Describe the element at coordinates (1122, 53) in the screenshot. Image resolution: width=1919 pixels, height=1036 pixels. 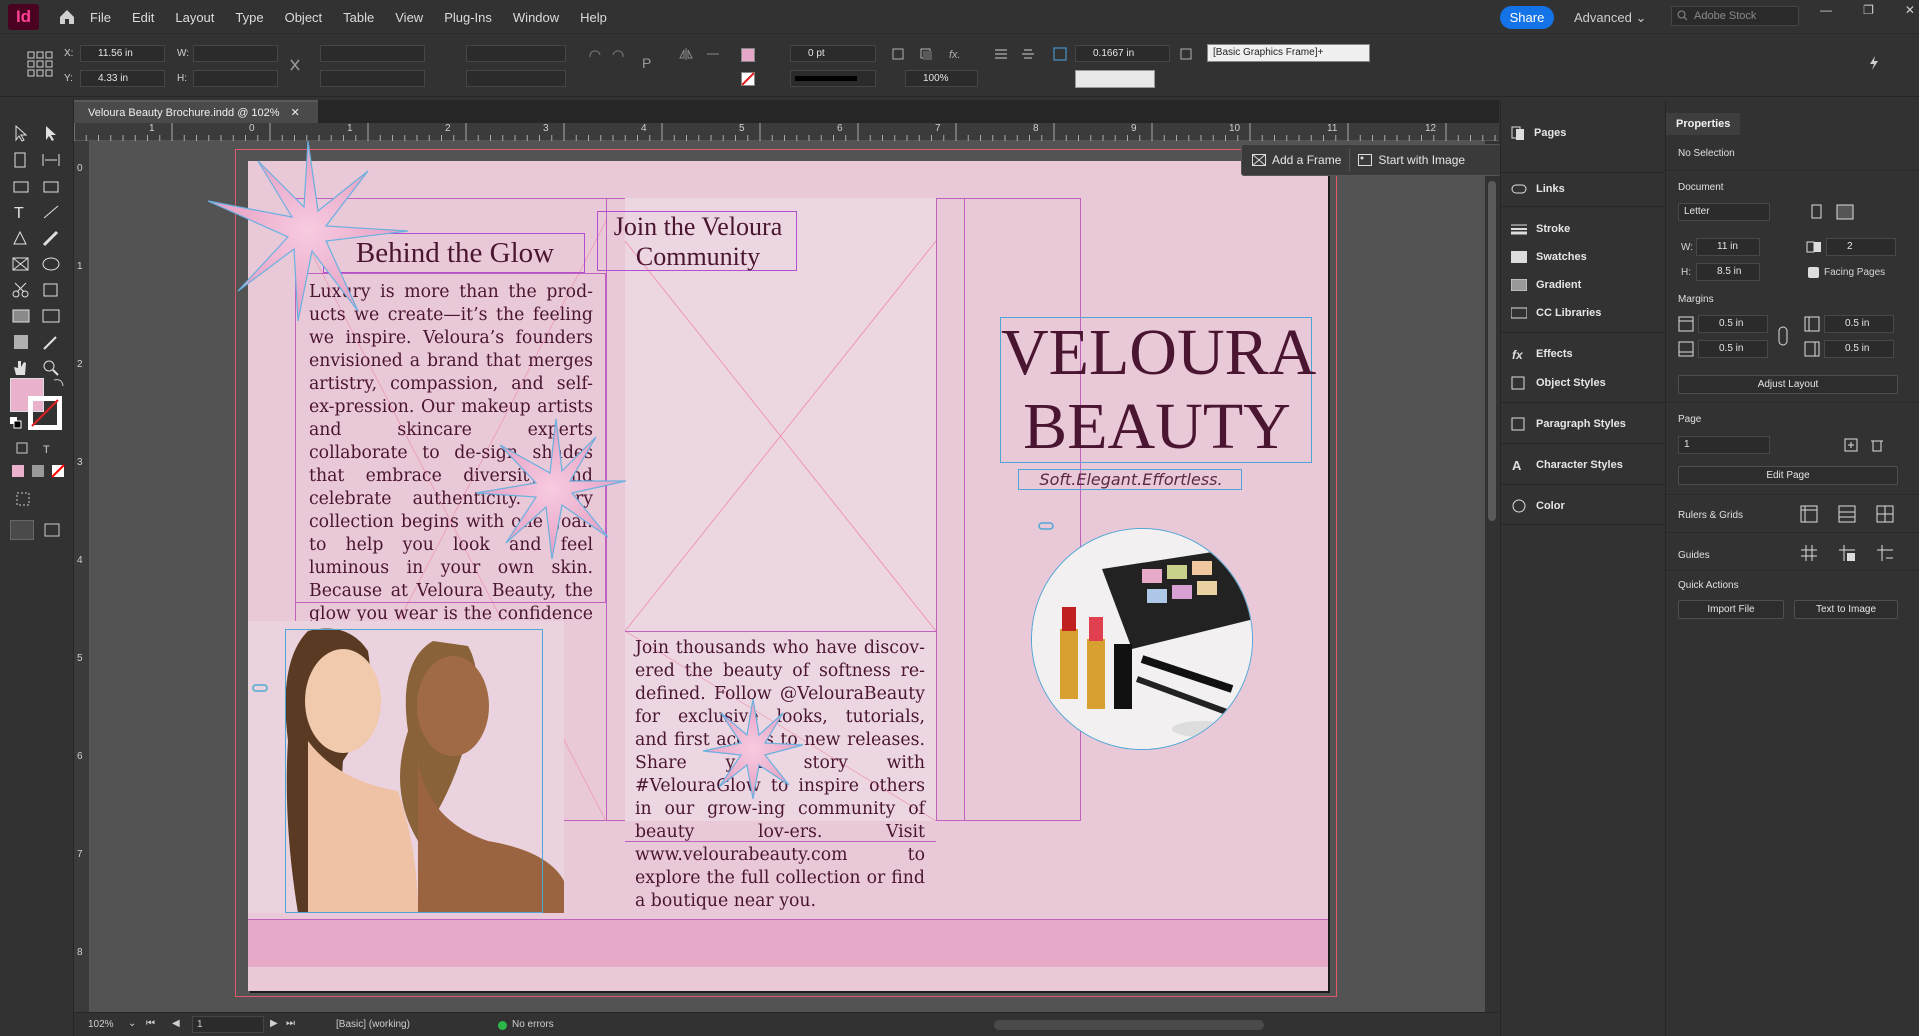
I see `reference-field: 0.1667 in` at that location.